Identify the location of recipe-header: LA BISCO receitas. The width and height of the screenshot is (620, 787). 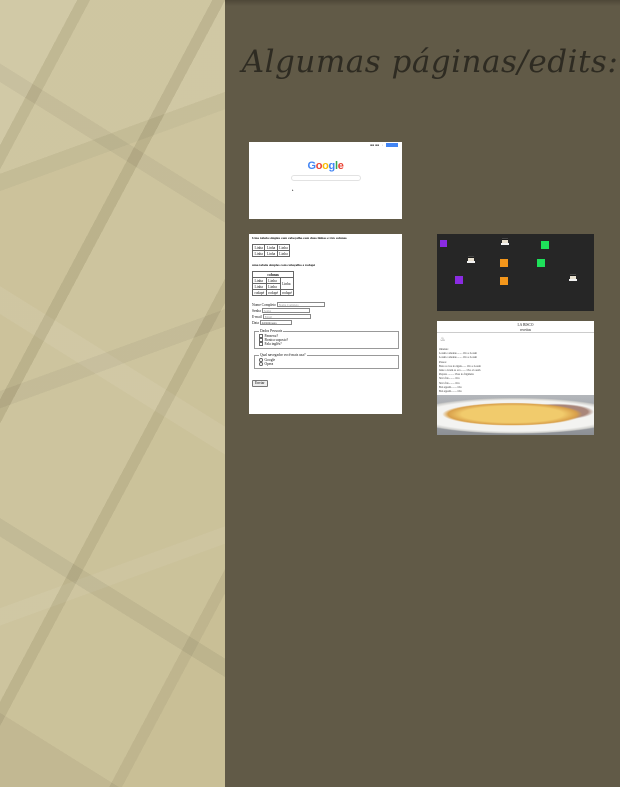
(515, 327).